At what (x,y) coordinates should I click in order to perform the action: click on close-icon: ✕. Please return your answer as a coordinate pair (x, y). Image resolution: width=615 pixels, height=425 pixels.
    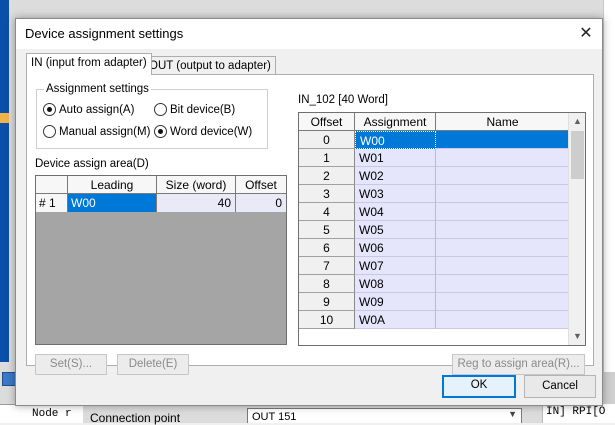
    Looking at the image, I should click on (586, 34).